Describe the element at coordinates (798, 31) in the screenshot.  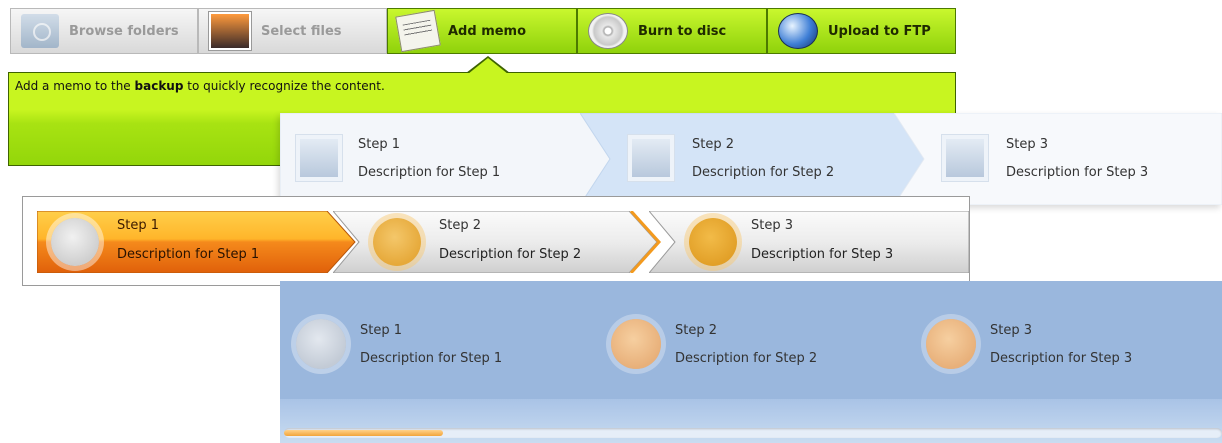
I see `globe-icon` at that location.